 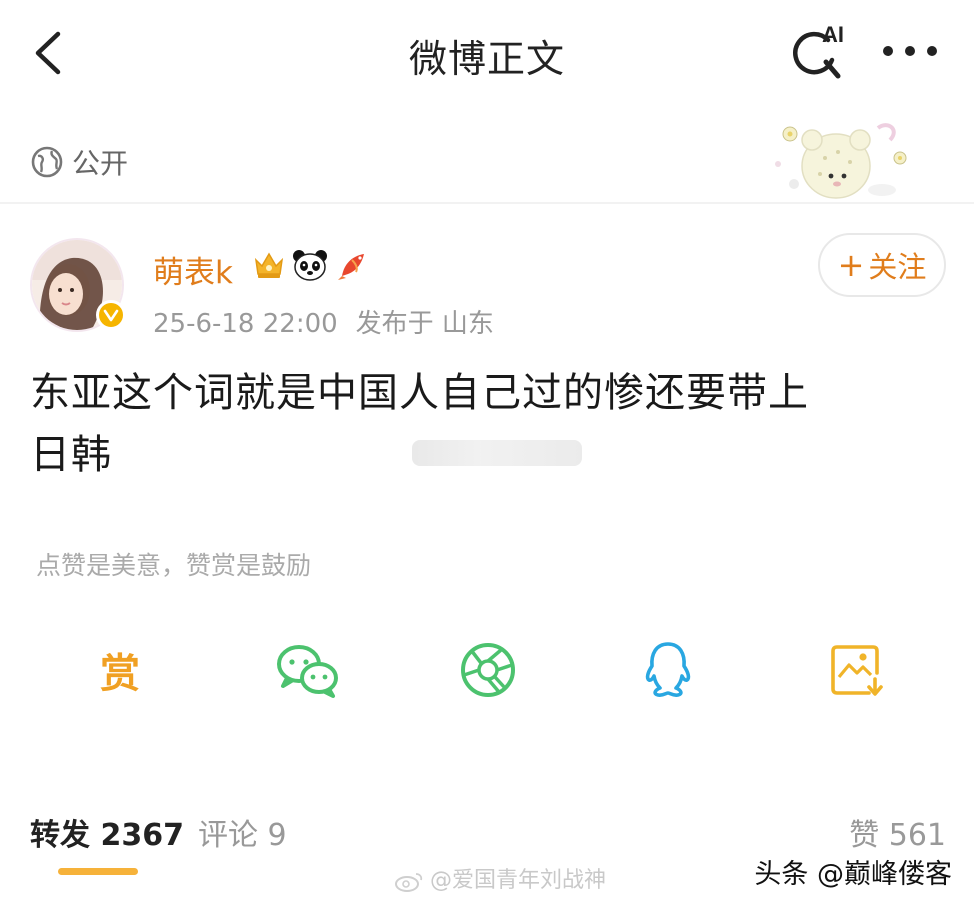 I want to click on section-divider, so click(x=487, y=203).